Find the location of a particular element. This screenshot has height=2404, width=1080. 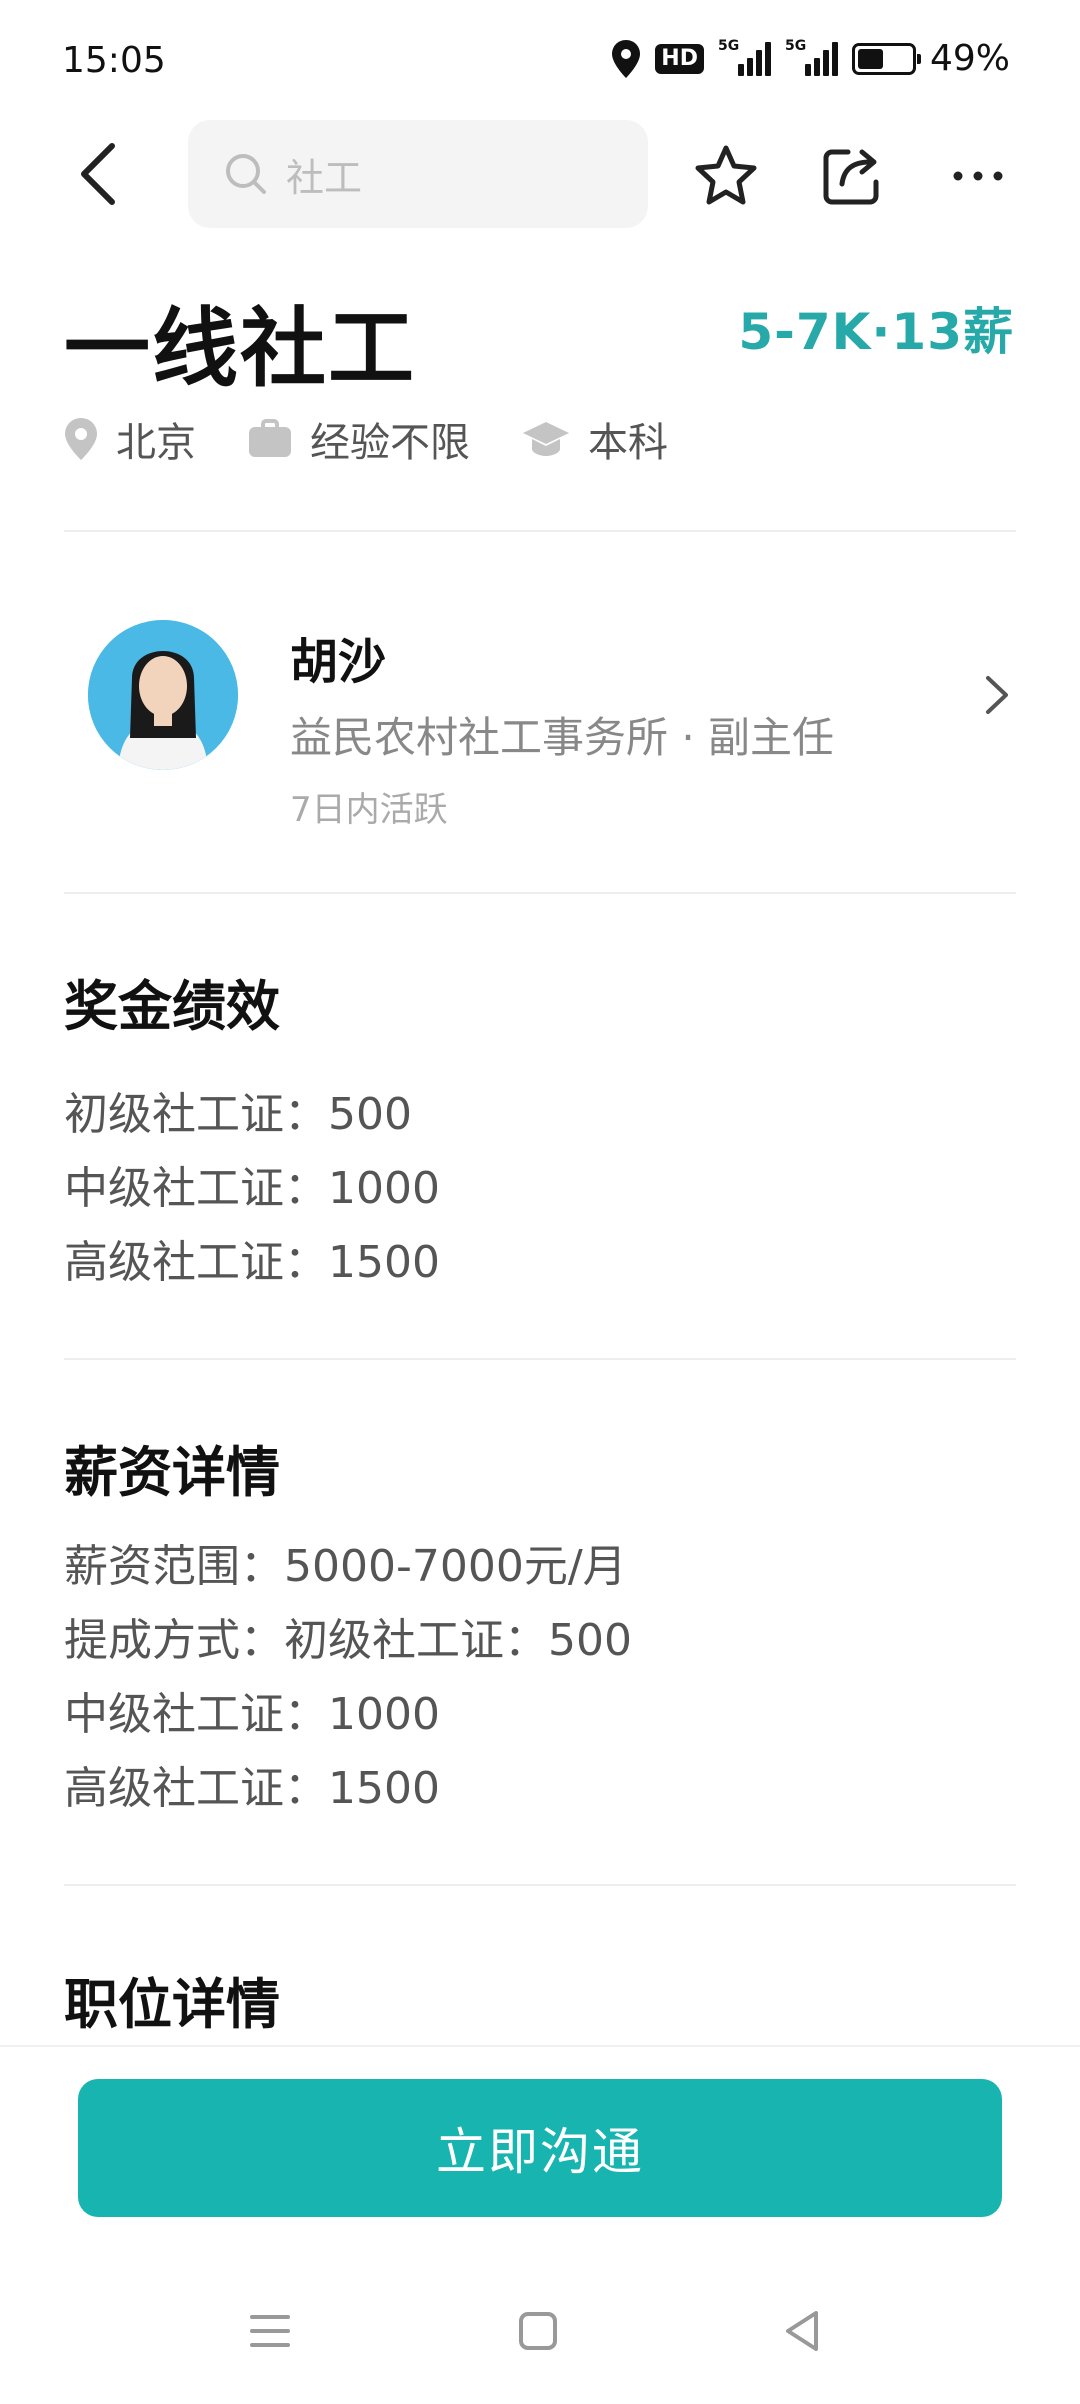

signal-icon: 5G is located at coordinates (744, 57).